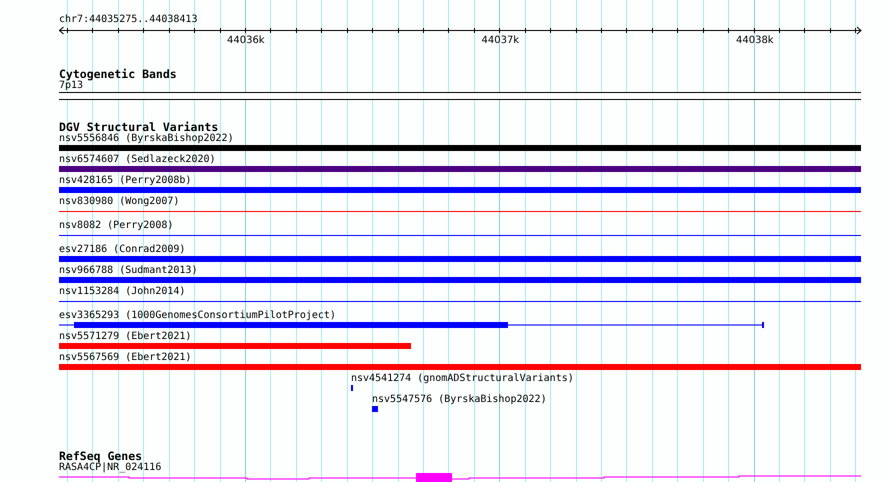 The width and height of the screenshot is (890, 482). What do you see at coordinates (459, 400) in the screenshot?
I see `variant-label: nsv5547576 (ByrskaBishop2022)` at bounding box center [459, 400].